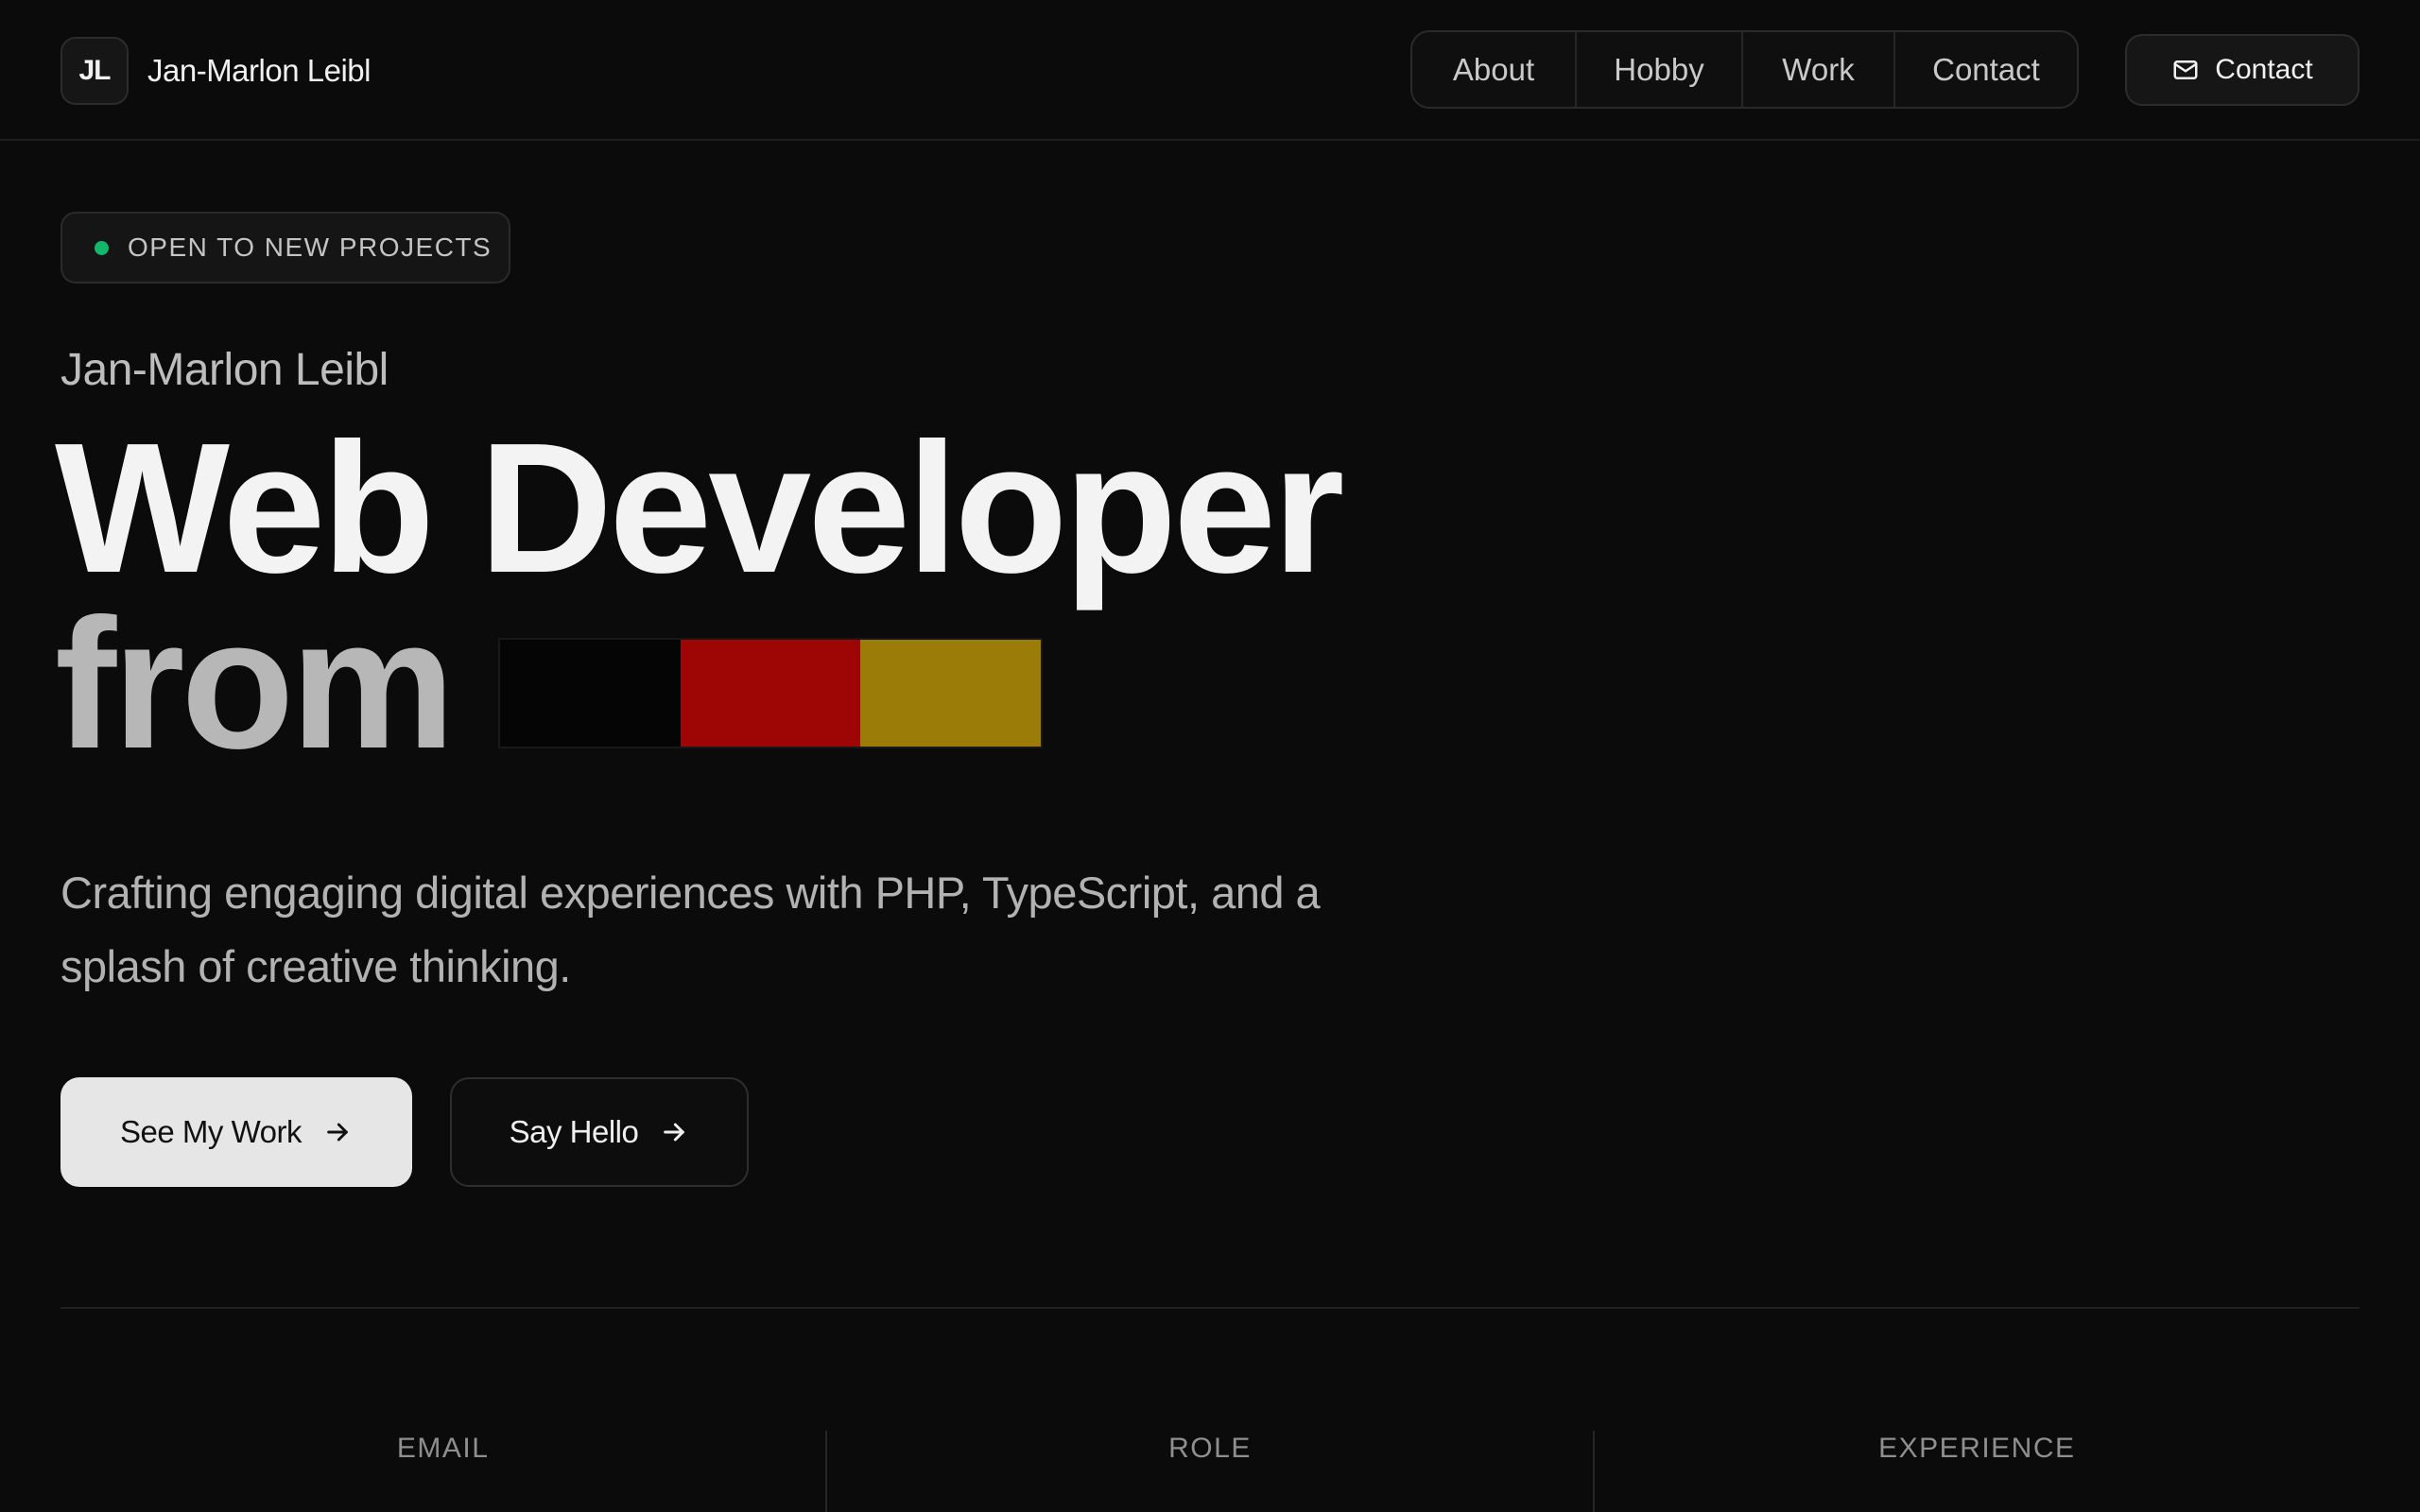 This screenshot has height=1512, width=2420. I want to click on flag-stripe-red, so click(770, 693).